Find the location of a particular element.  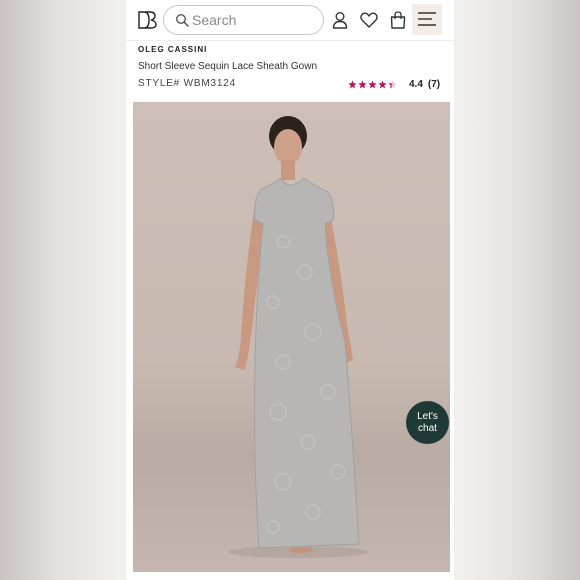

style-number: STYLE# WBM3124 is located at coordinates (187, 83).